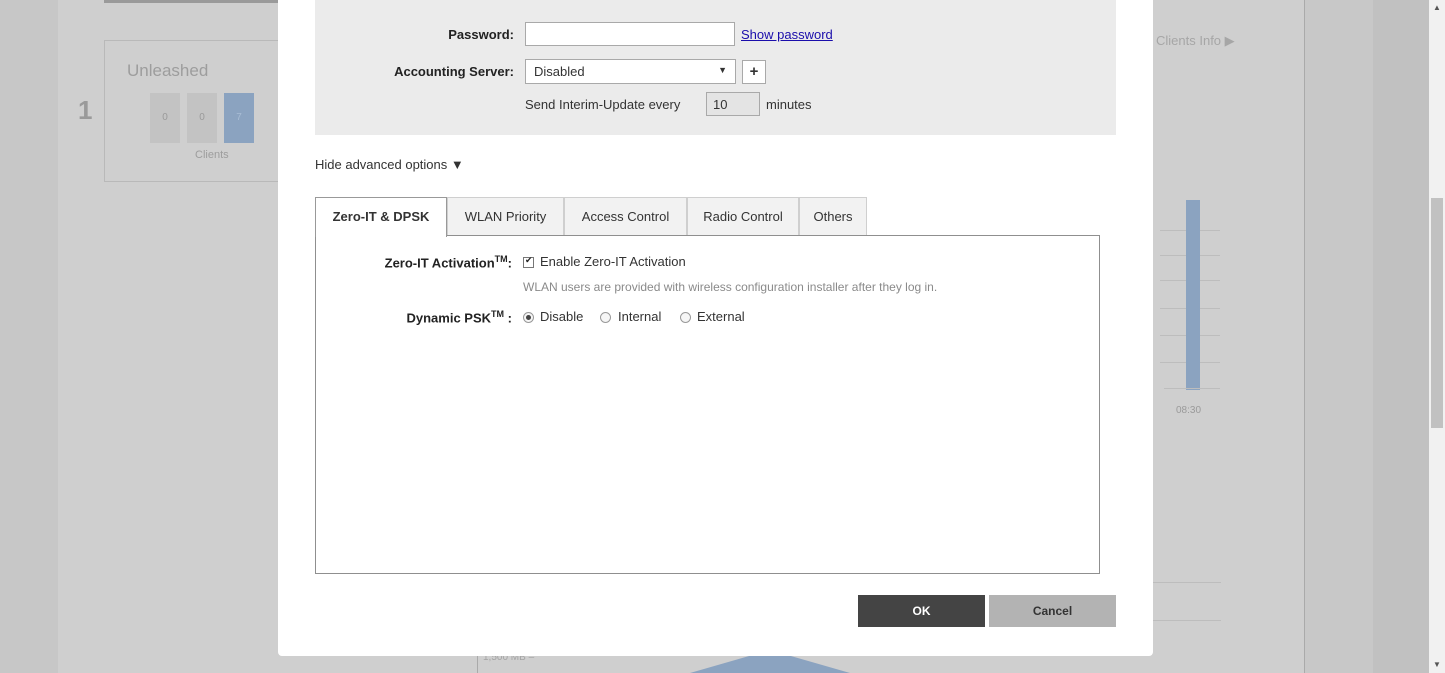 The height and width of the screenshot is (673, 1445). Describe the element at coordinates (603, 104) in the screenshot. I see `interim-update-prefix: Send Interim-Update every` at that location.